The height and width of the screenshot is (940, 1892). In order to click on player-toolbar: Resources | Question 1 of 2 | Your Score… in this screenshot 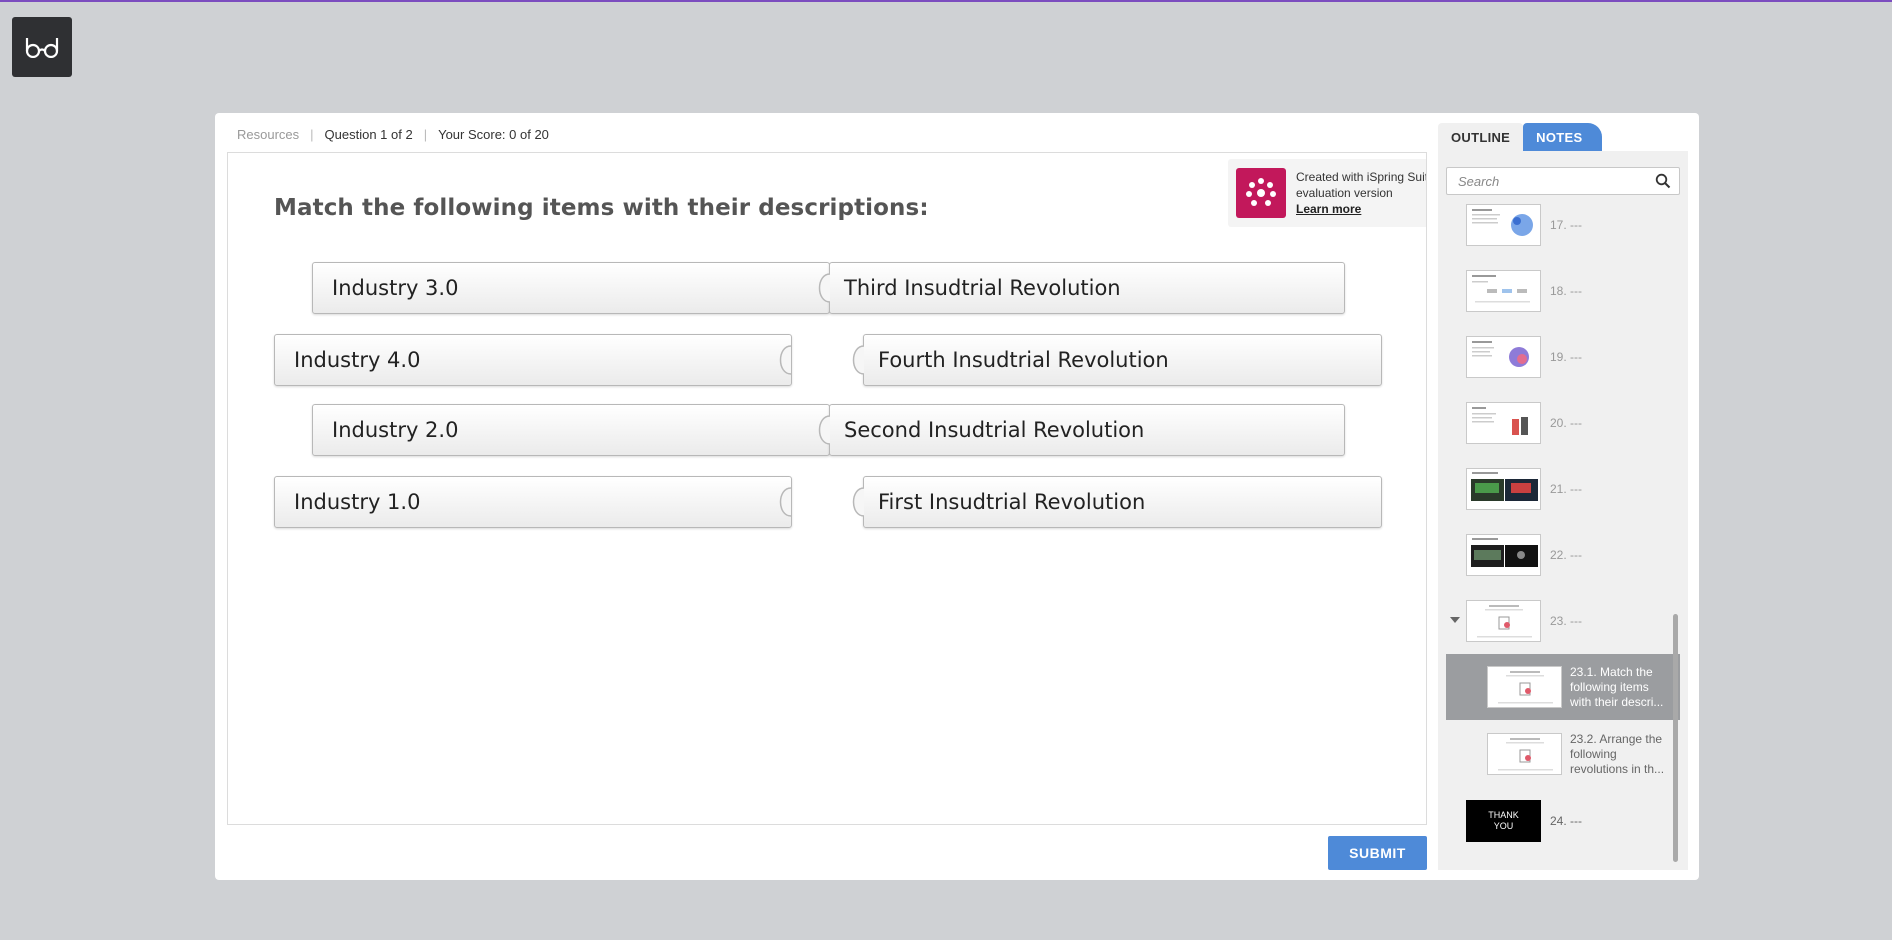, I will do `click(393, 134)`.